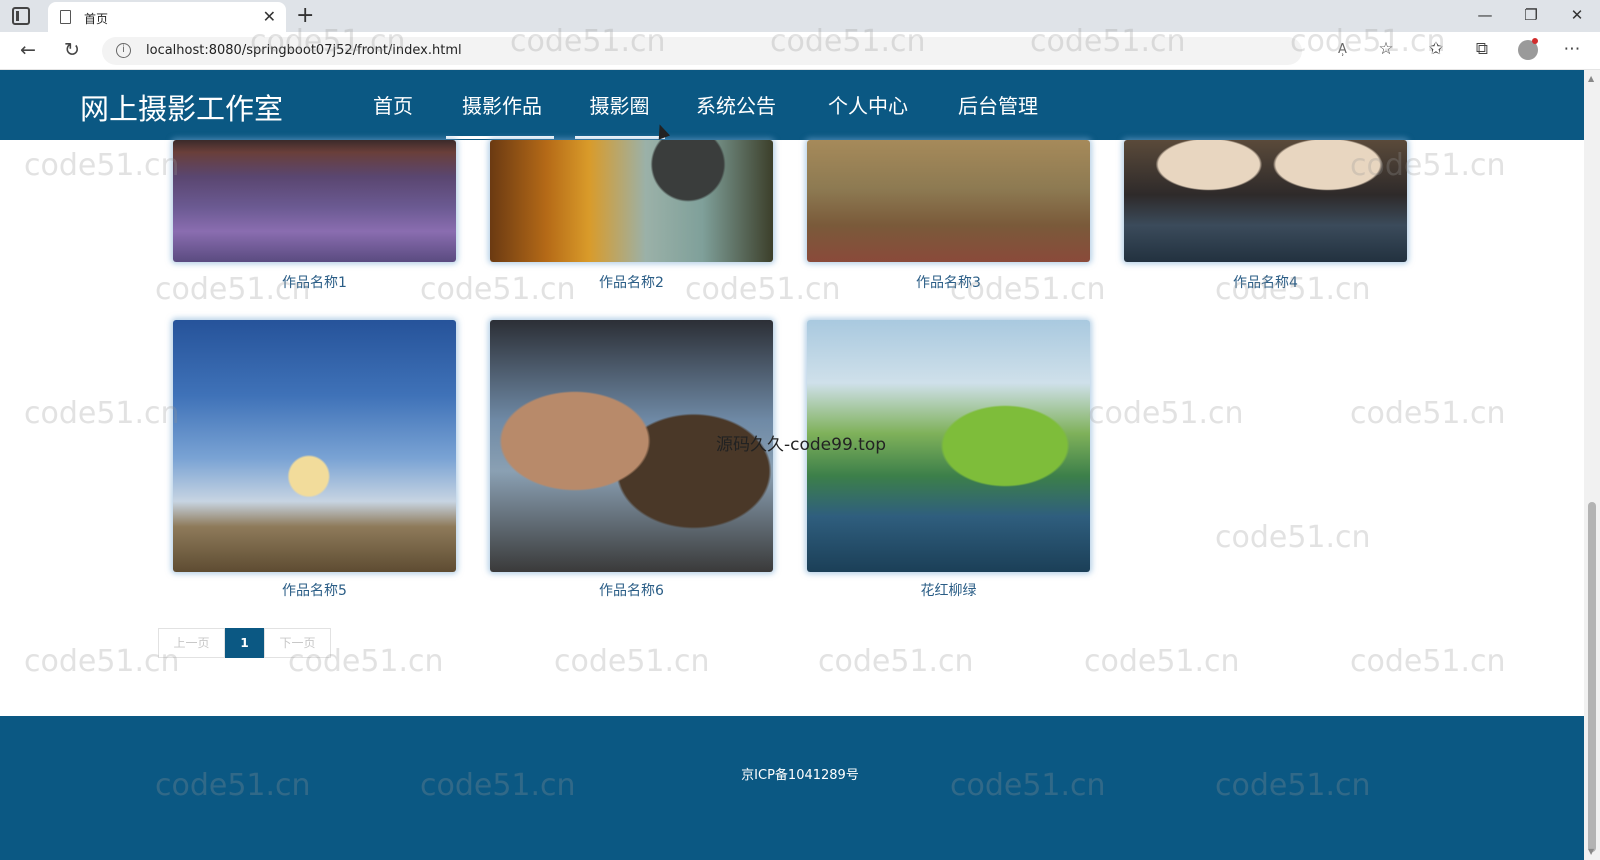 The height and width of the screenshot is (860, 1600). I want to click on refresh-icon: ↻, so click(72, 50).